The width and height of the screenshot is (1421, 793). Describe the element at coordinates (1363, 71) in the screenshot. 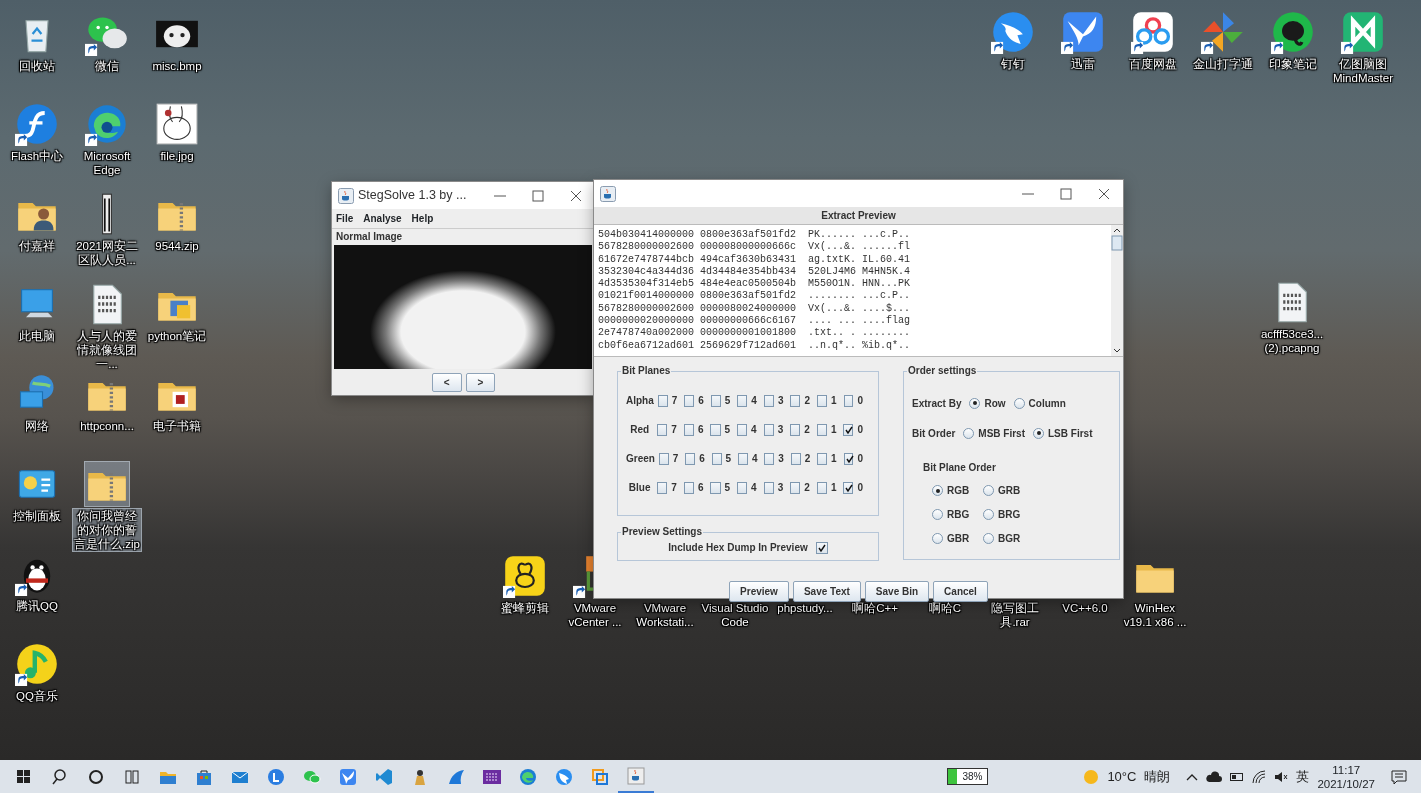

I see `icon-label: 亿图脑图MindMaster` at that location.